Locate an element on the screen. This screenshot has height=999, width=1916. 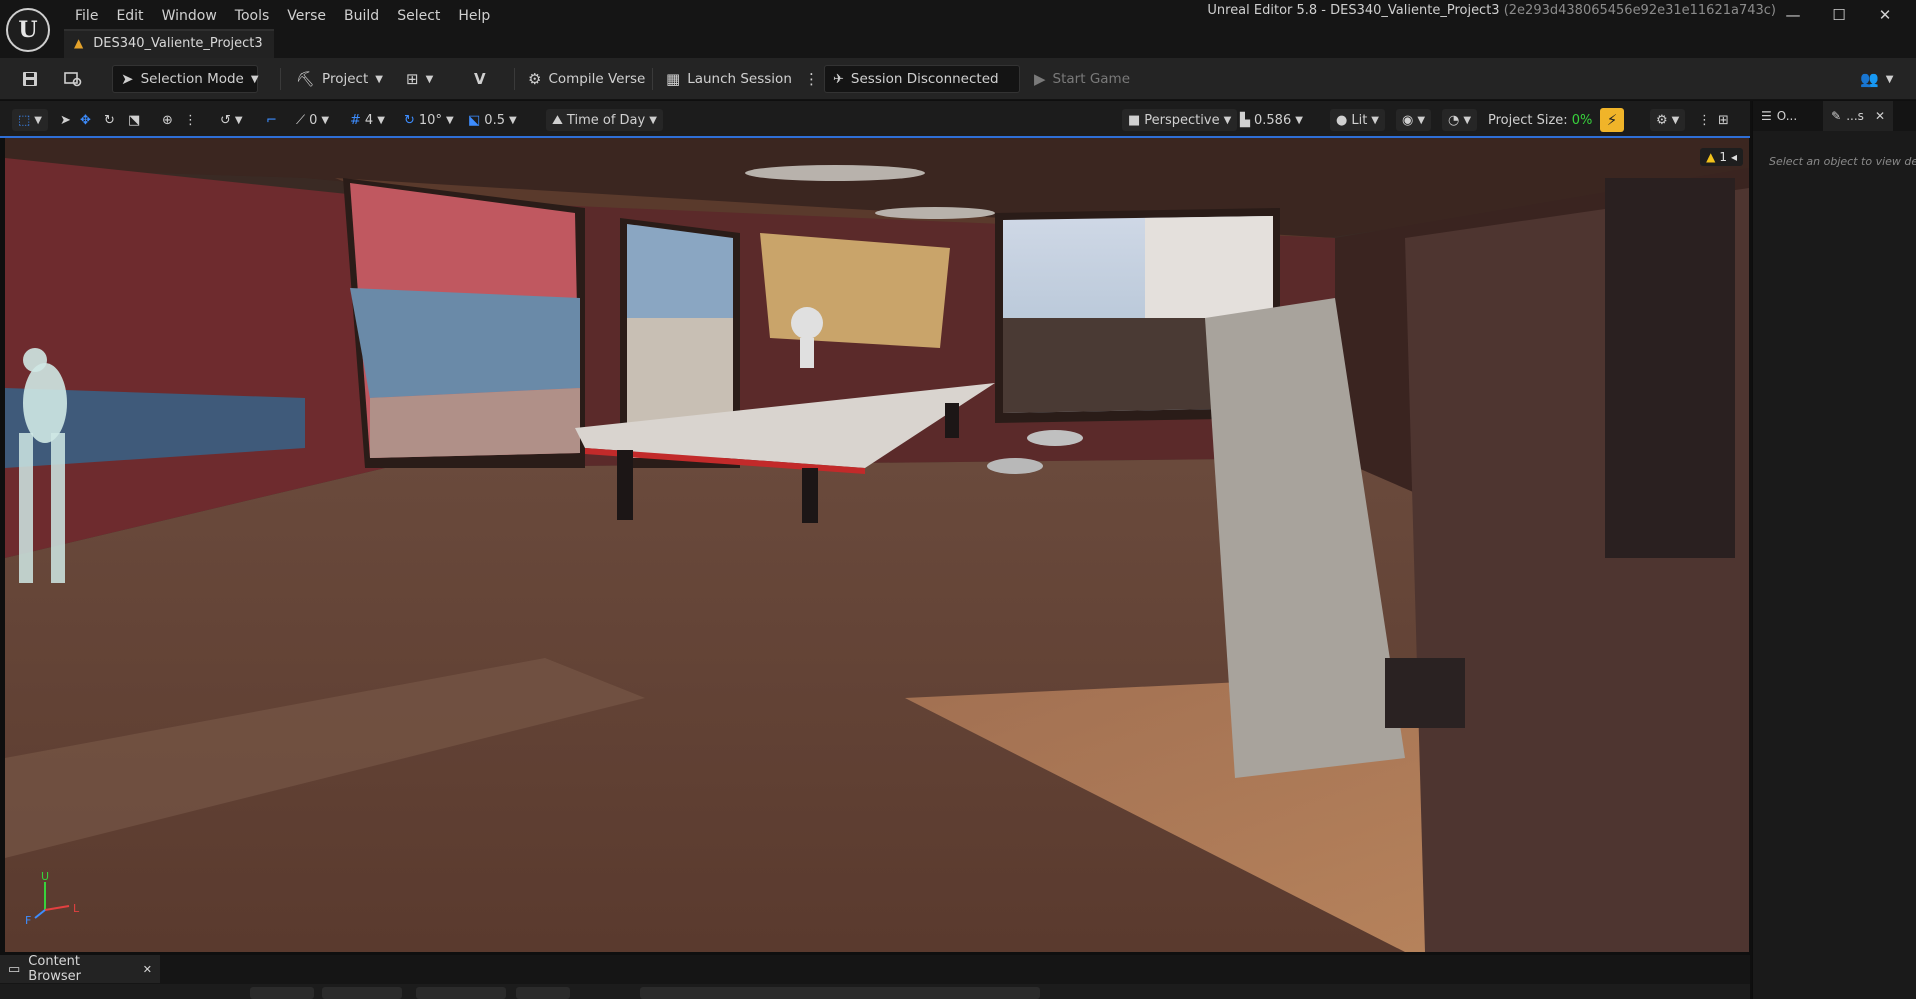
more-options-icon: ⋮ is located at coordinates (811, 79).